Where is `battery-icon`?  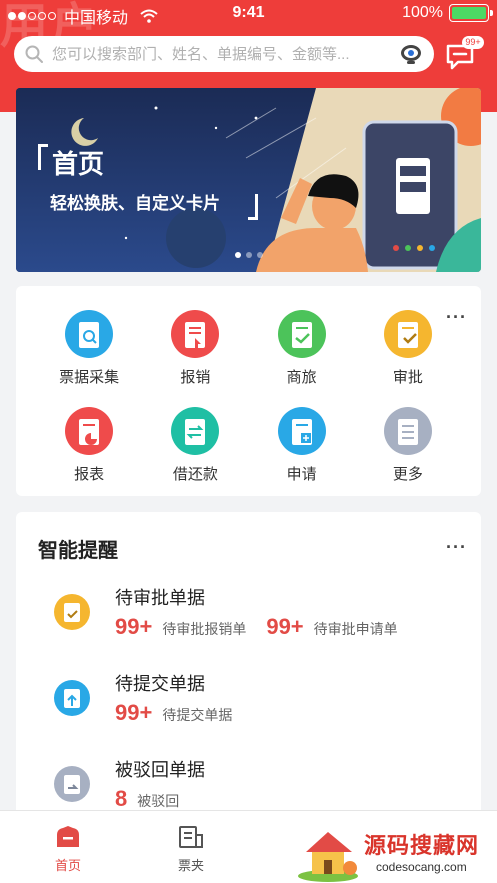
battery-icon is located at coordinates (471, 13).